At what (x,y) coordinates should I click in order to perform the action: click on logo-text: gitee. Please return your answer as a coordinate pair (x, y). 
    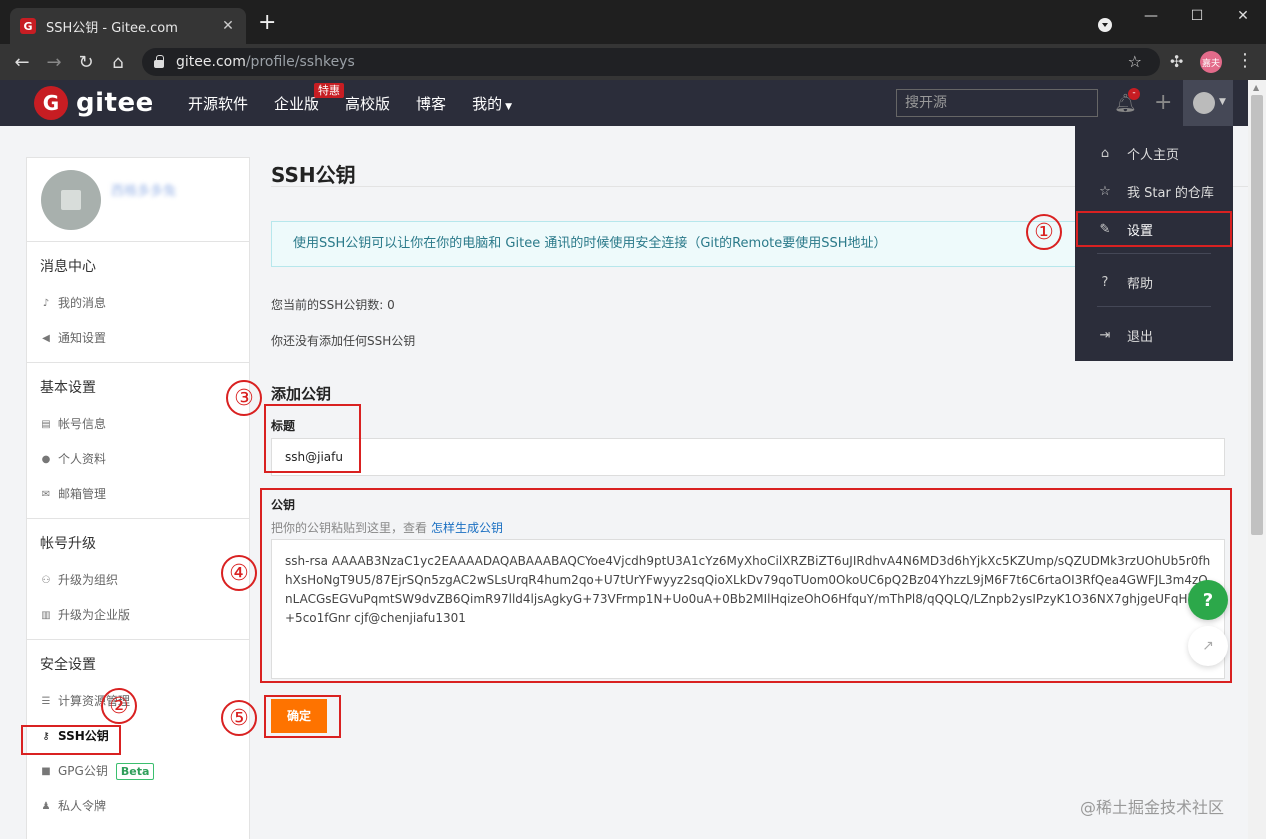
    Looking at the image, I should click on (115, 103).